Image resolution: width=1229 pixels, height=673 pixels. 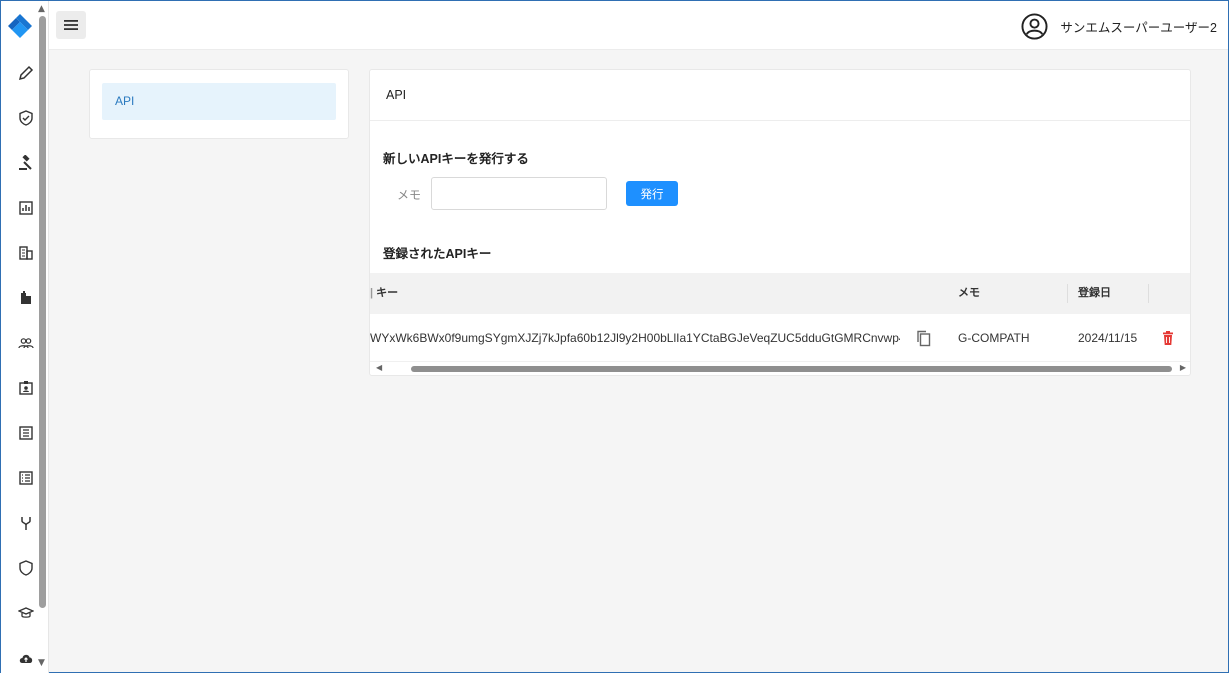 I want to click on user-menu: サンエムスーパーユーザー2, so click(x=1119, y=26).